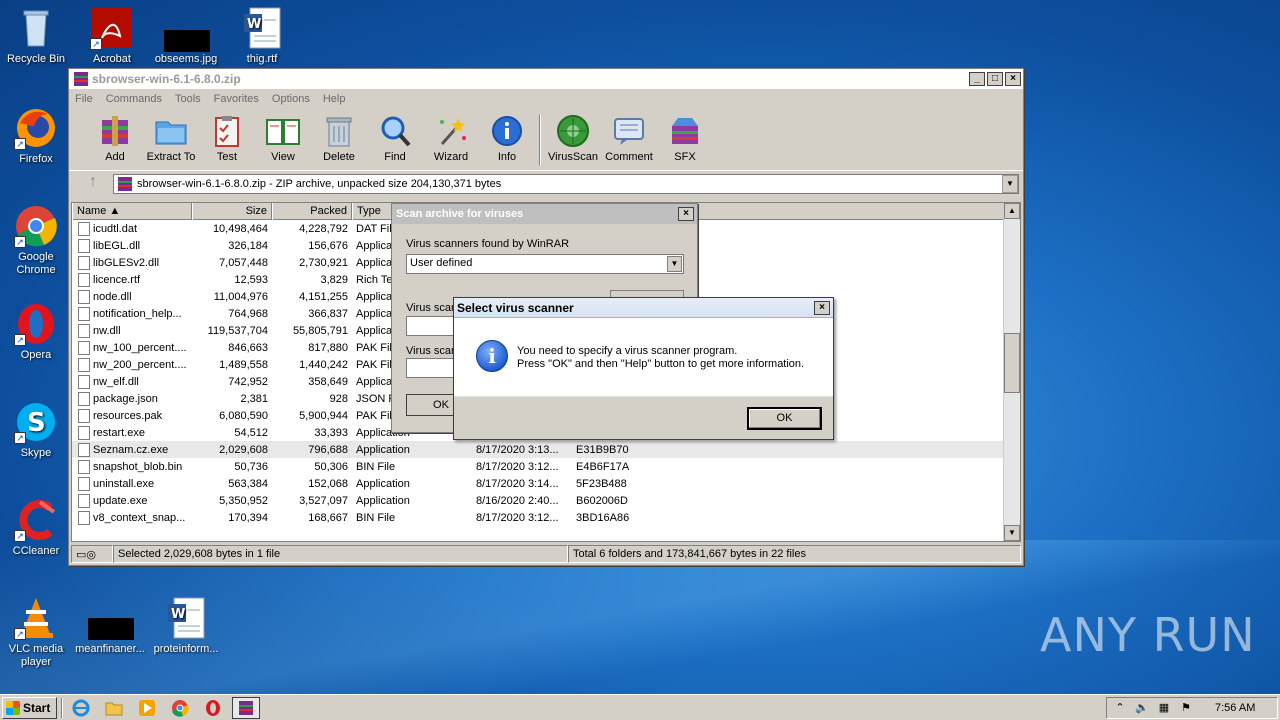  Describe the element at coordinates (643, 308) in the screenshot. I see `message-titlebar: Select virus scanner ×` at that location.